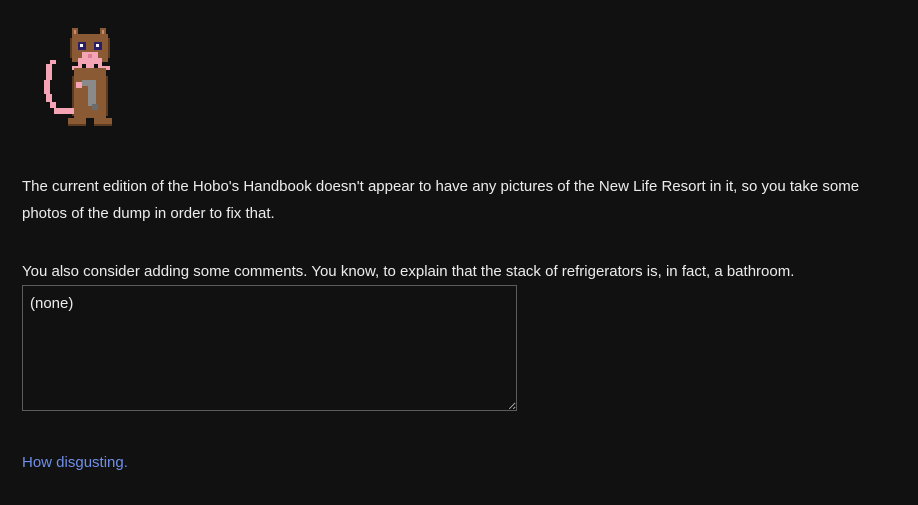 This screenshot has height=505, width=918. I want to click on how-disgusting-link: How disgusting., so click(75, 463).